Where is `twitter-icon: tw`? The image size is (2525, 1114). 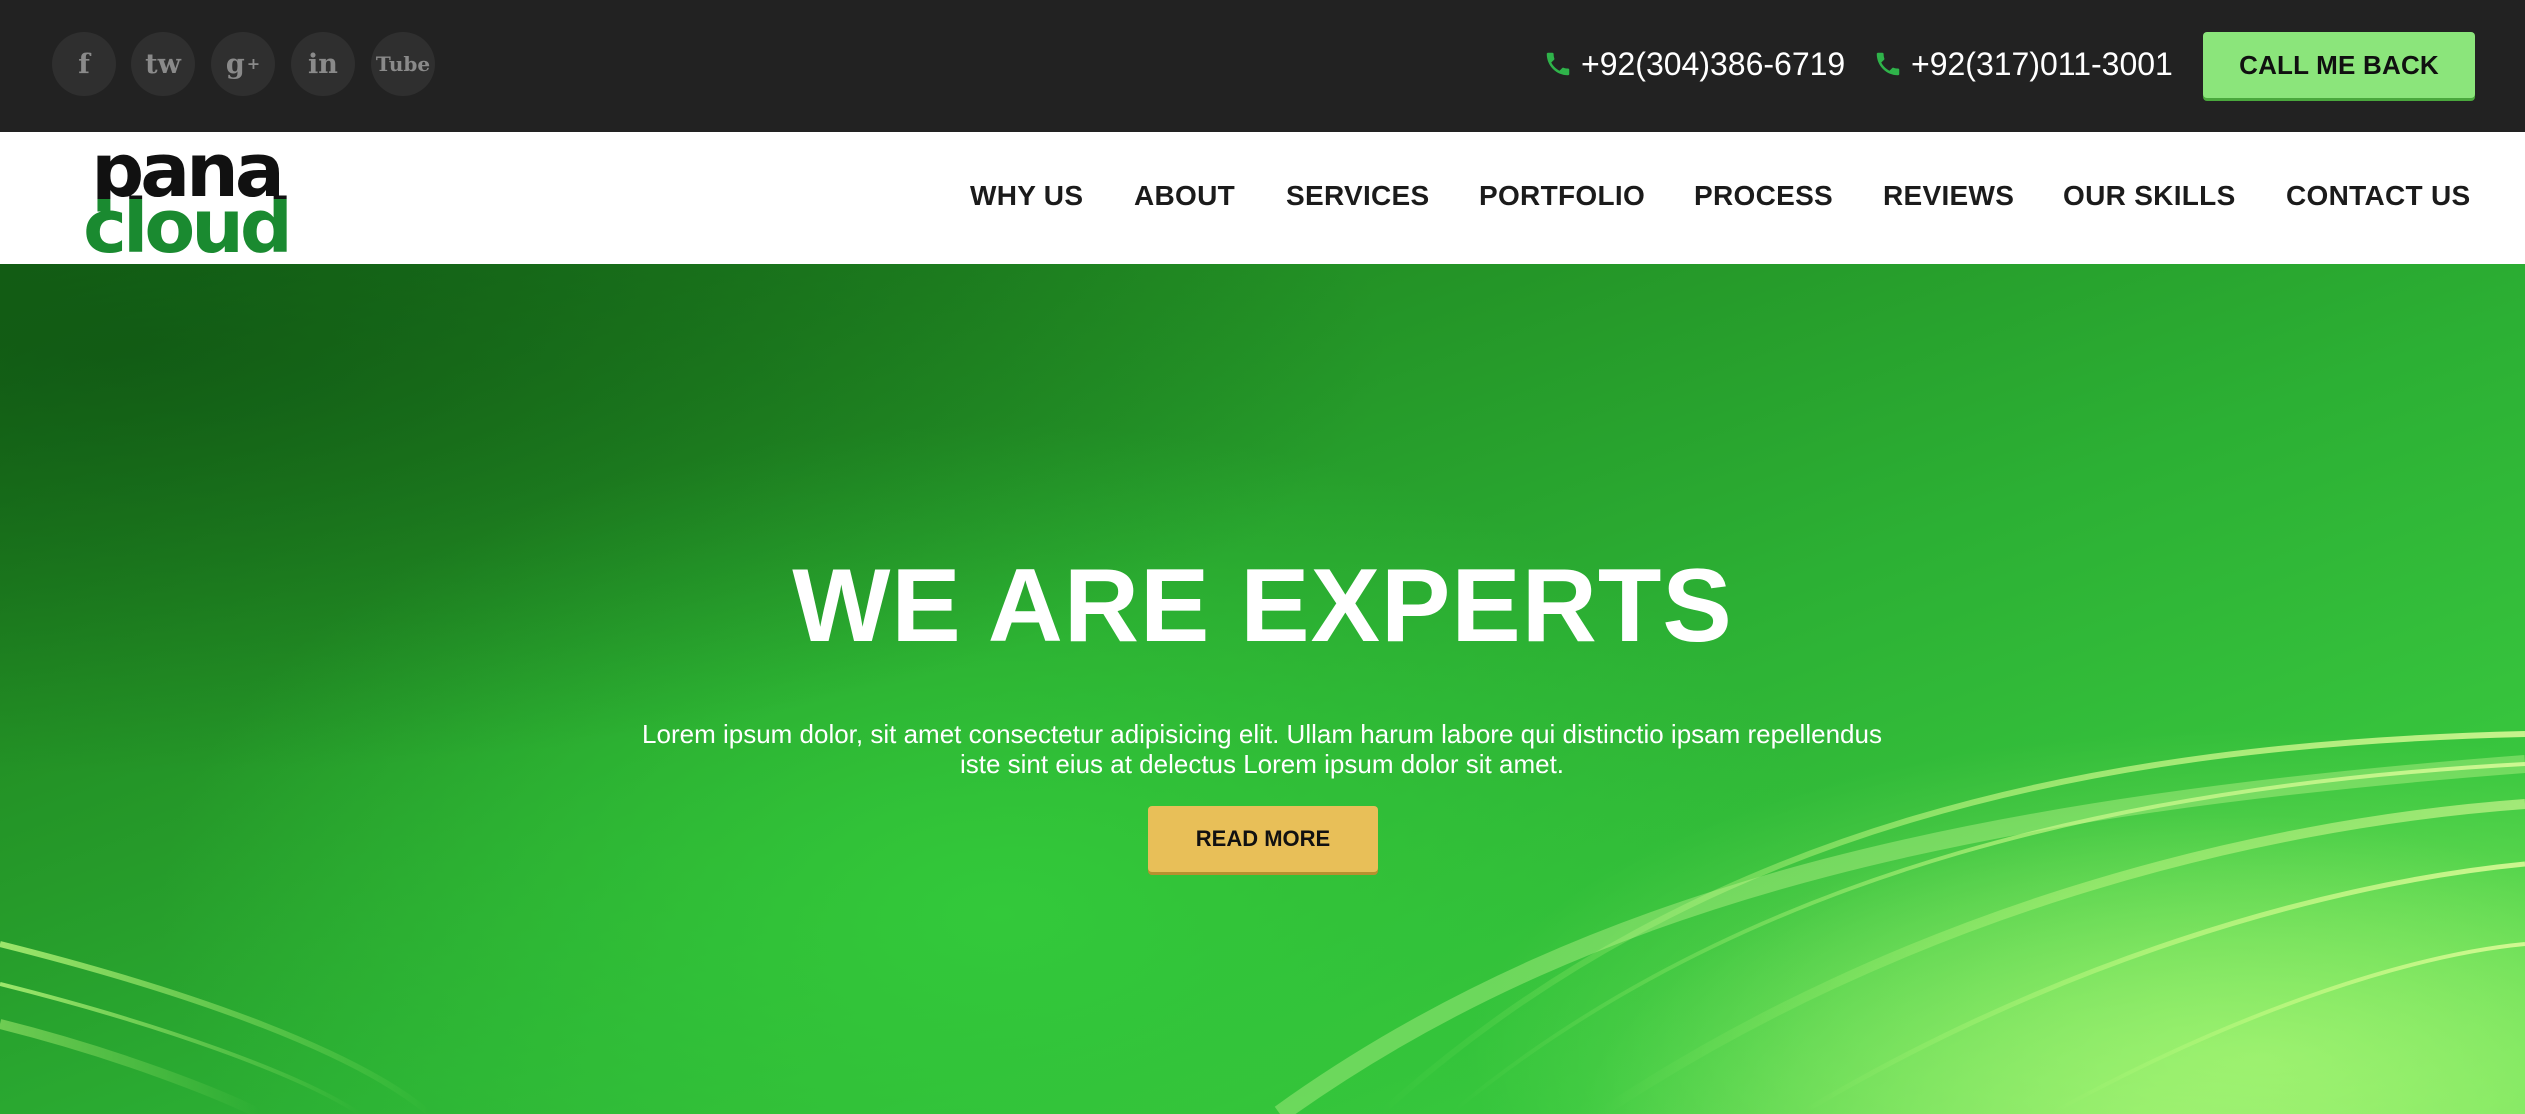 twitter-icon: tw is located at coordinates (163, 64).